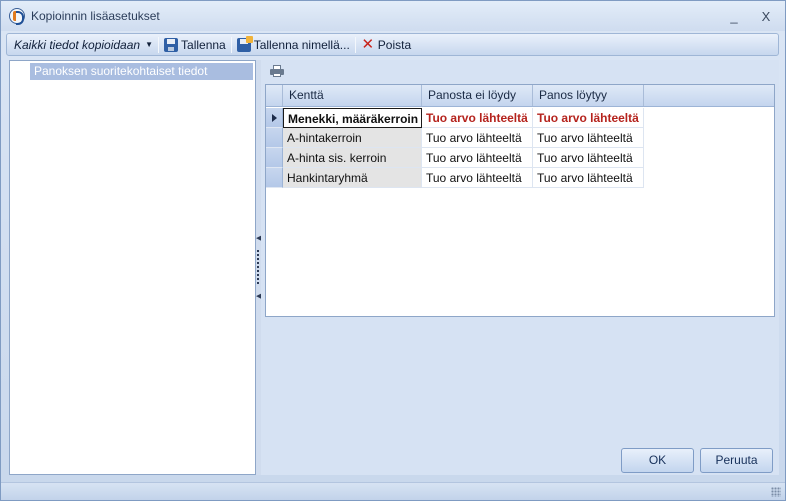  What do you see at coordinates (393, 491) in the screenshot?
I see `status-bar` at bounding box center [393, 491].